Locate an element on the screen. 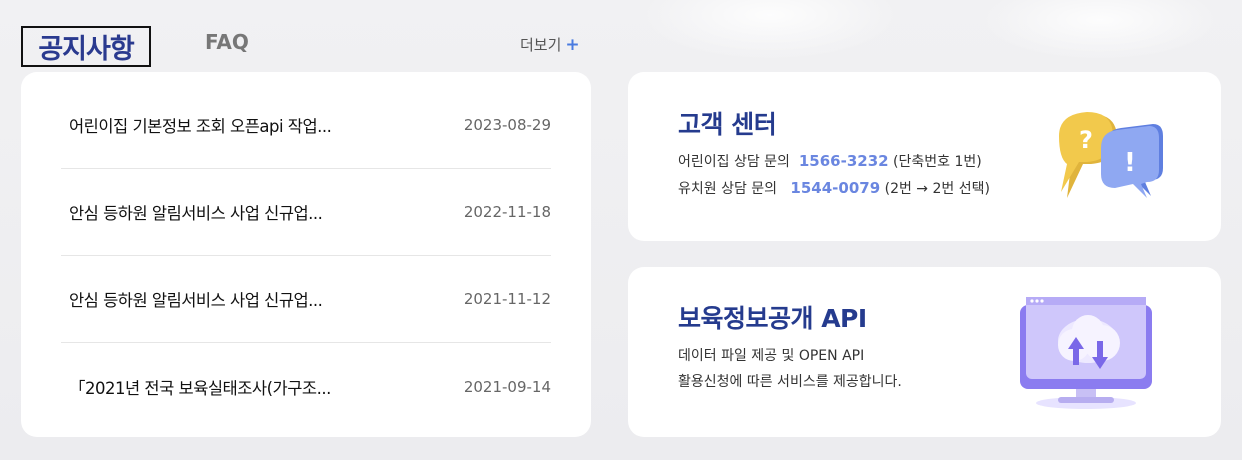  notice-date: 2023-08-29 is located at coordinates (507, 125).